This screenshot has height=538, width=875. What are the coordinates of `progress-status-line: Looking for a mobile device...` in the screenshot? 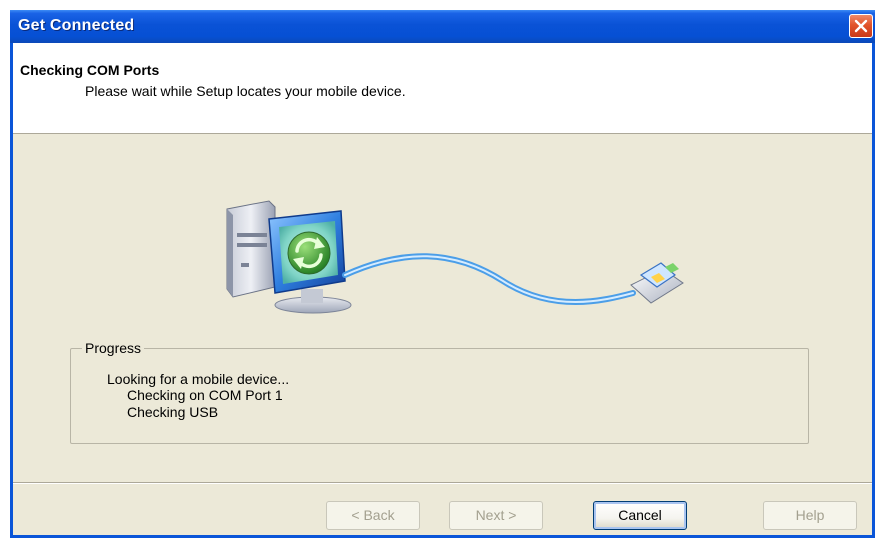 It's located at (198, 379).